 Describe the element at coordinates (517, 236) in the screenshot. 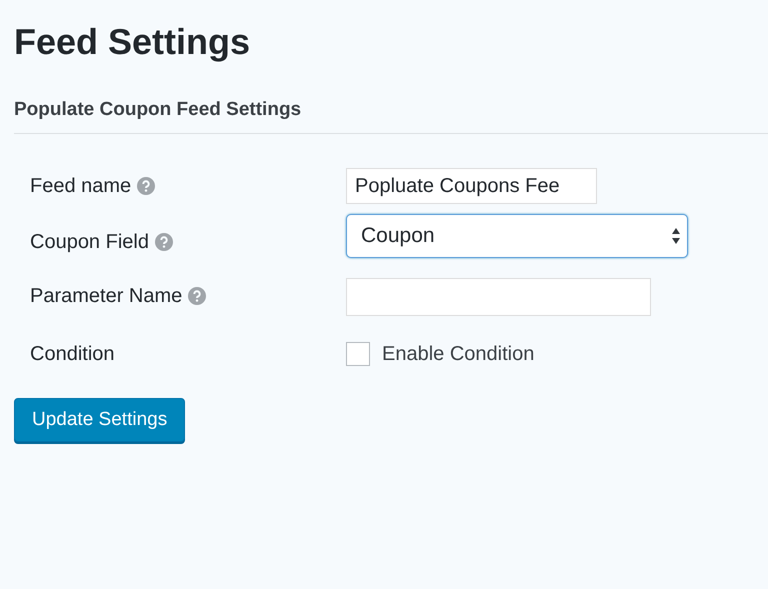

I see `select-field: Coupon` at that location.